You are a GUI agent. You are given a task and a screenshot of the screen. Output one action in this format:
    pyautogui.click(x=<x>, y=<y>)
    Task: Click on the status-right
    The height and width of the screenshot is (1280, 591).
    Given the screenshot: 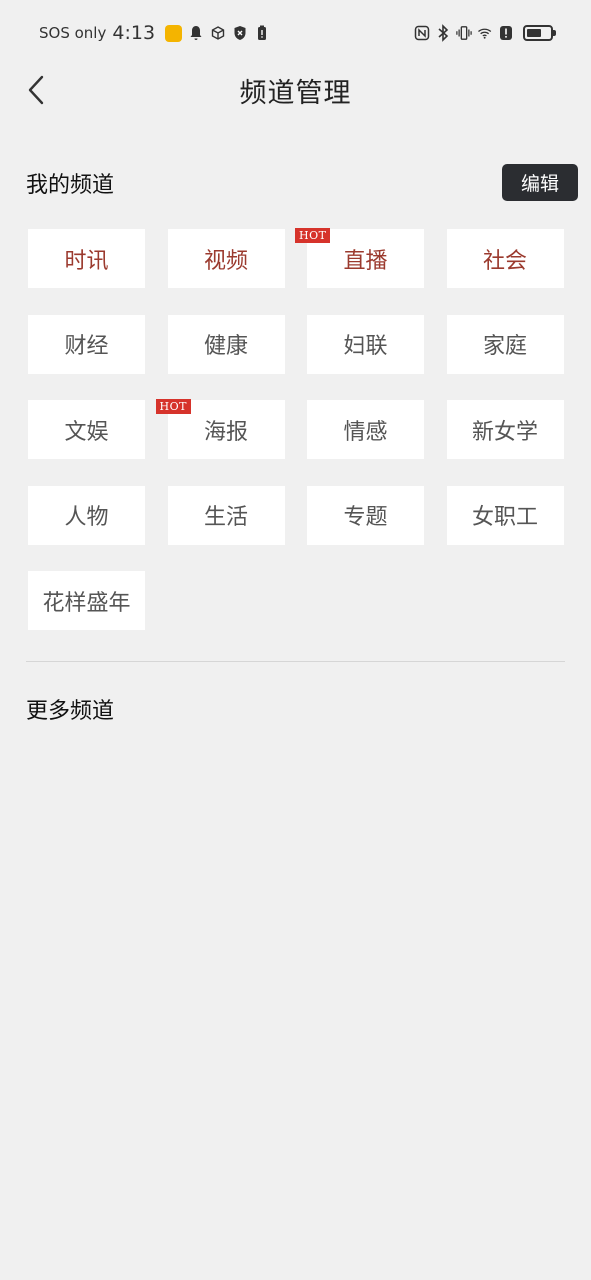 What is the action you would take?
    pyautogui.click(x=485, y=33)
    